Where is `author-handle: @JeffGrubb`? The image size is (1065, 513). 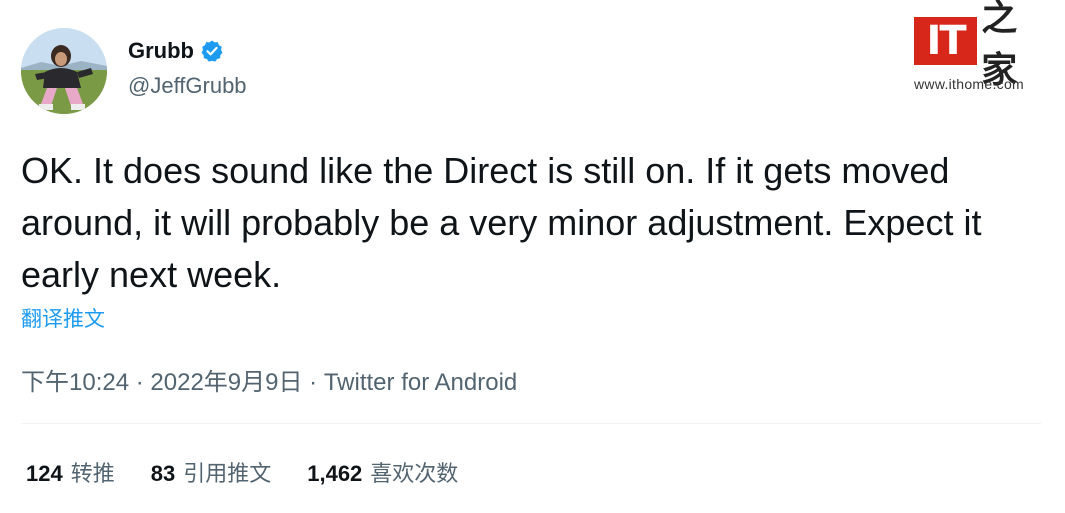
author-handle: @JeffGrubb is located at coordinates (187, 86).